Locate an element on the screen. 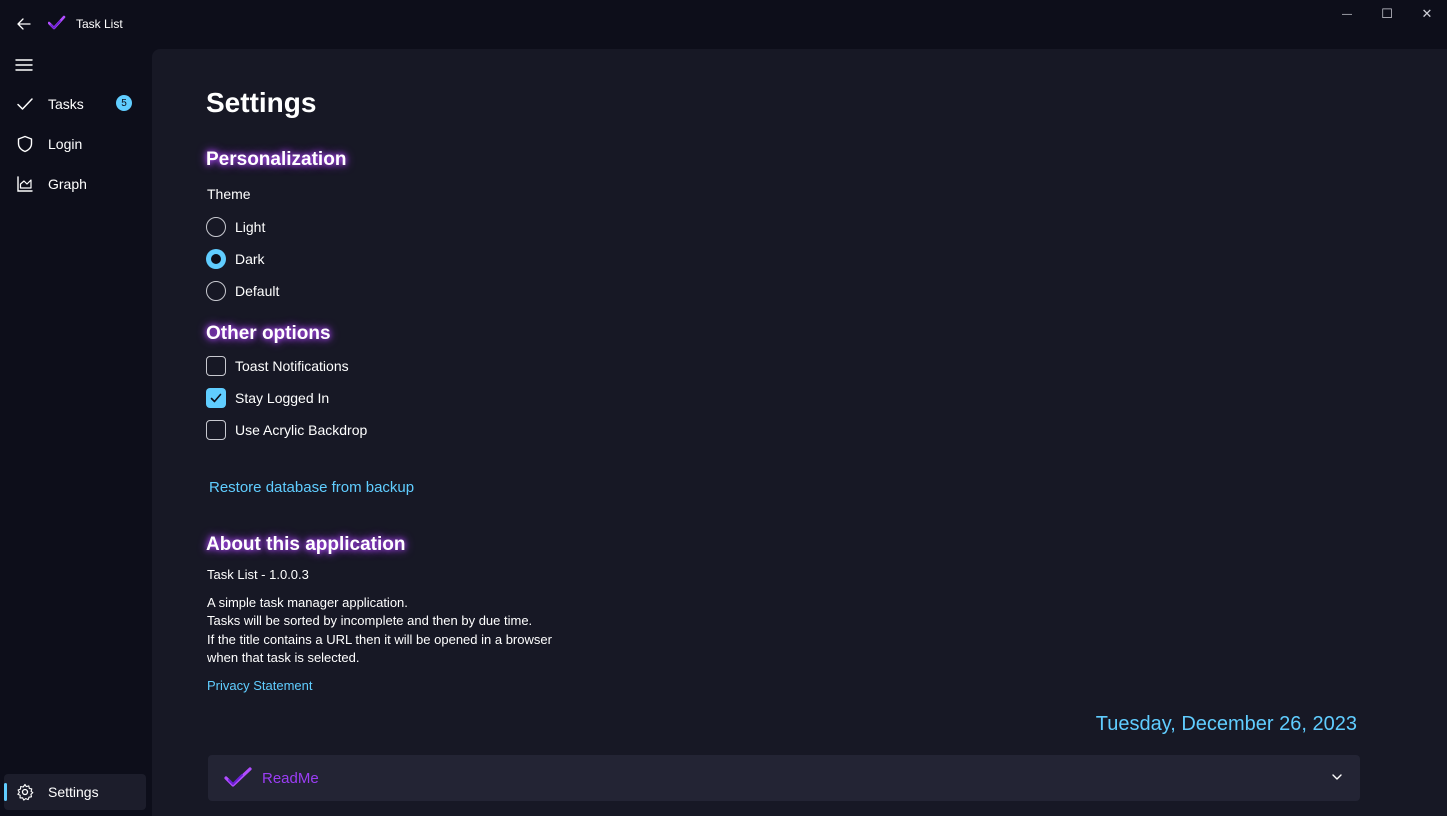 The image size is (1447, 816). nav-item-label: Login is located at coordinates (65, 144).